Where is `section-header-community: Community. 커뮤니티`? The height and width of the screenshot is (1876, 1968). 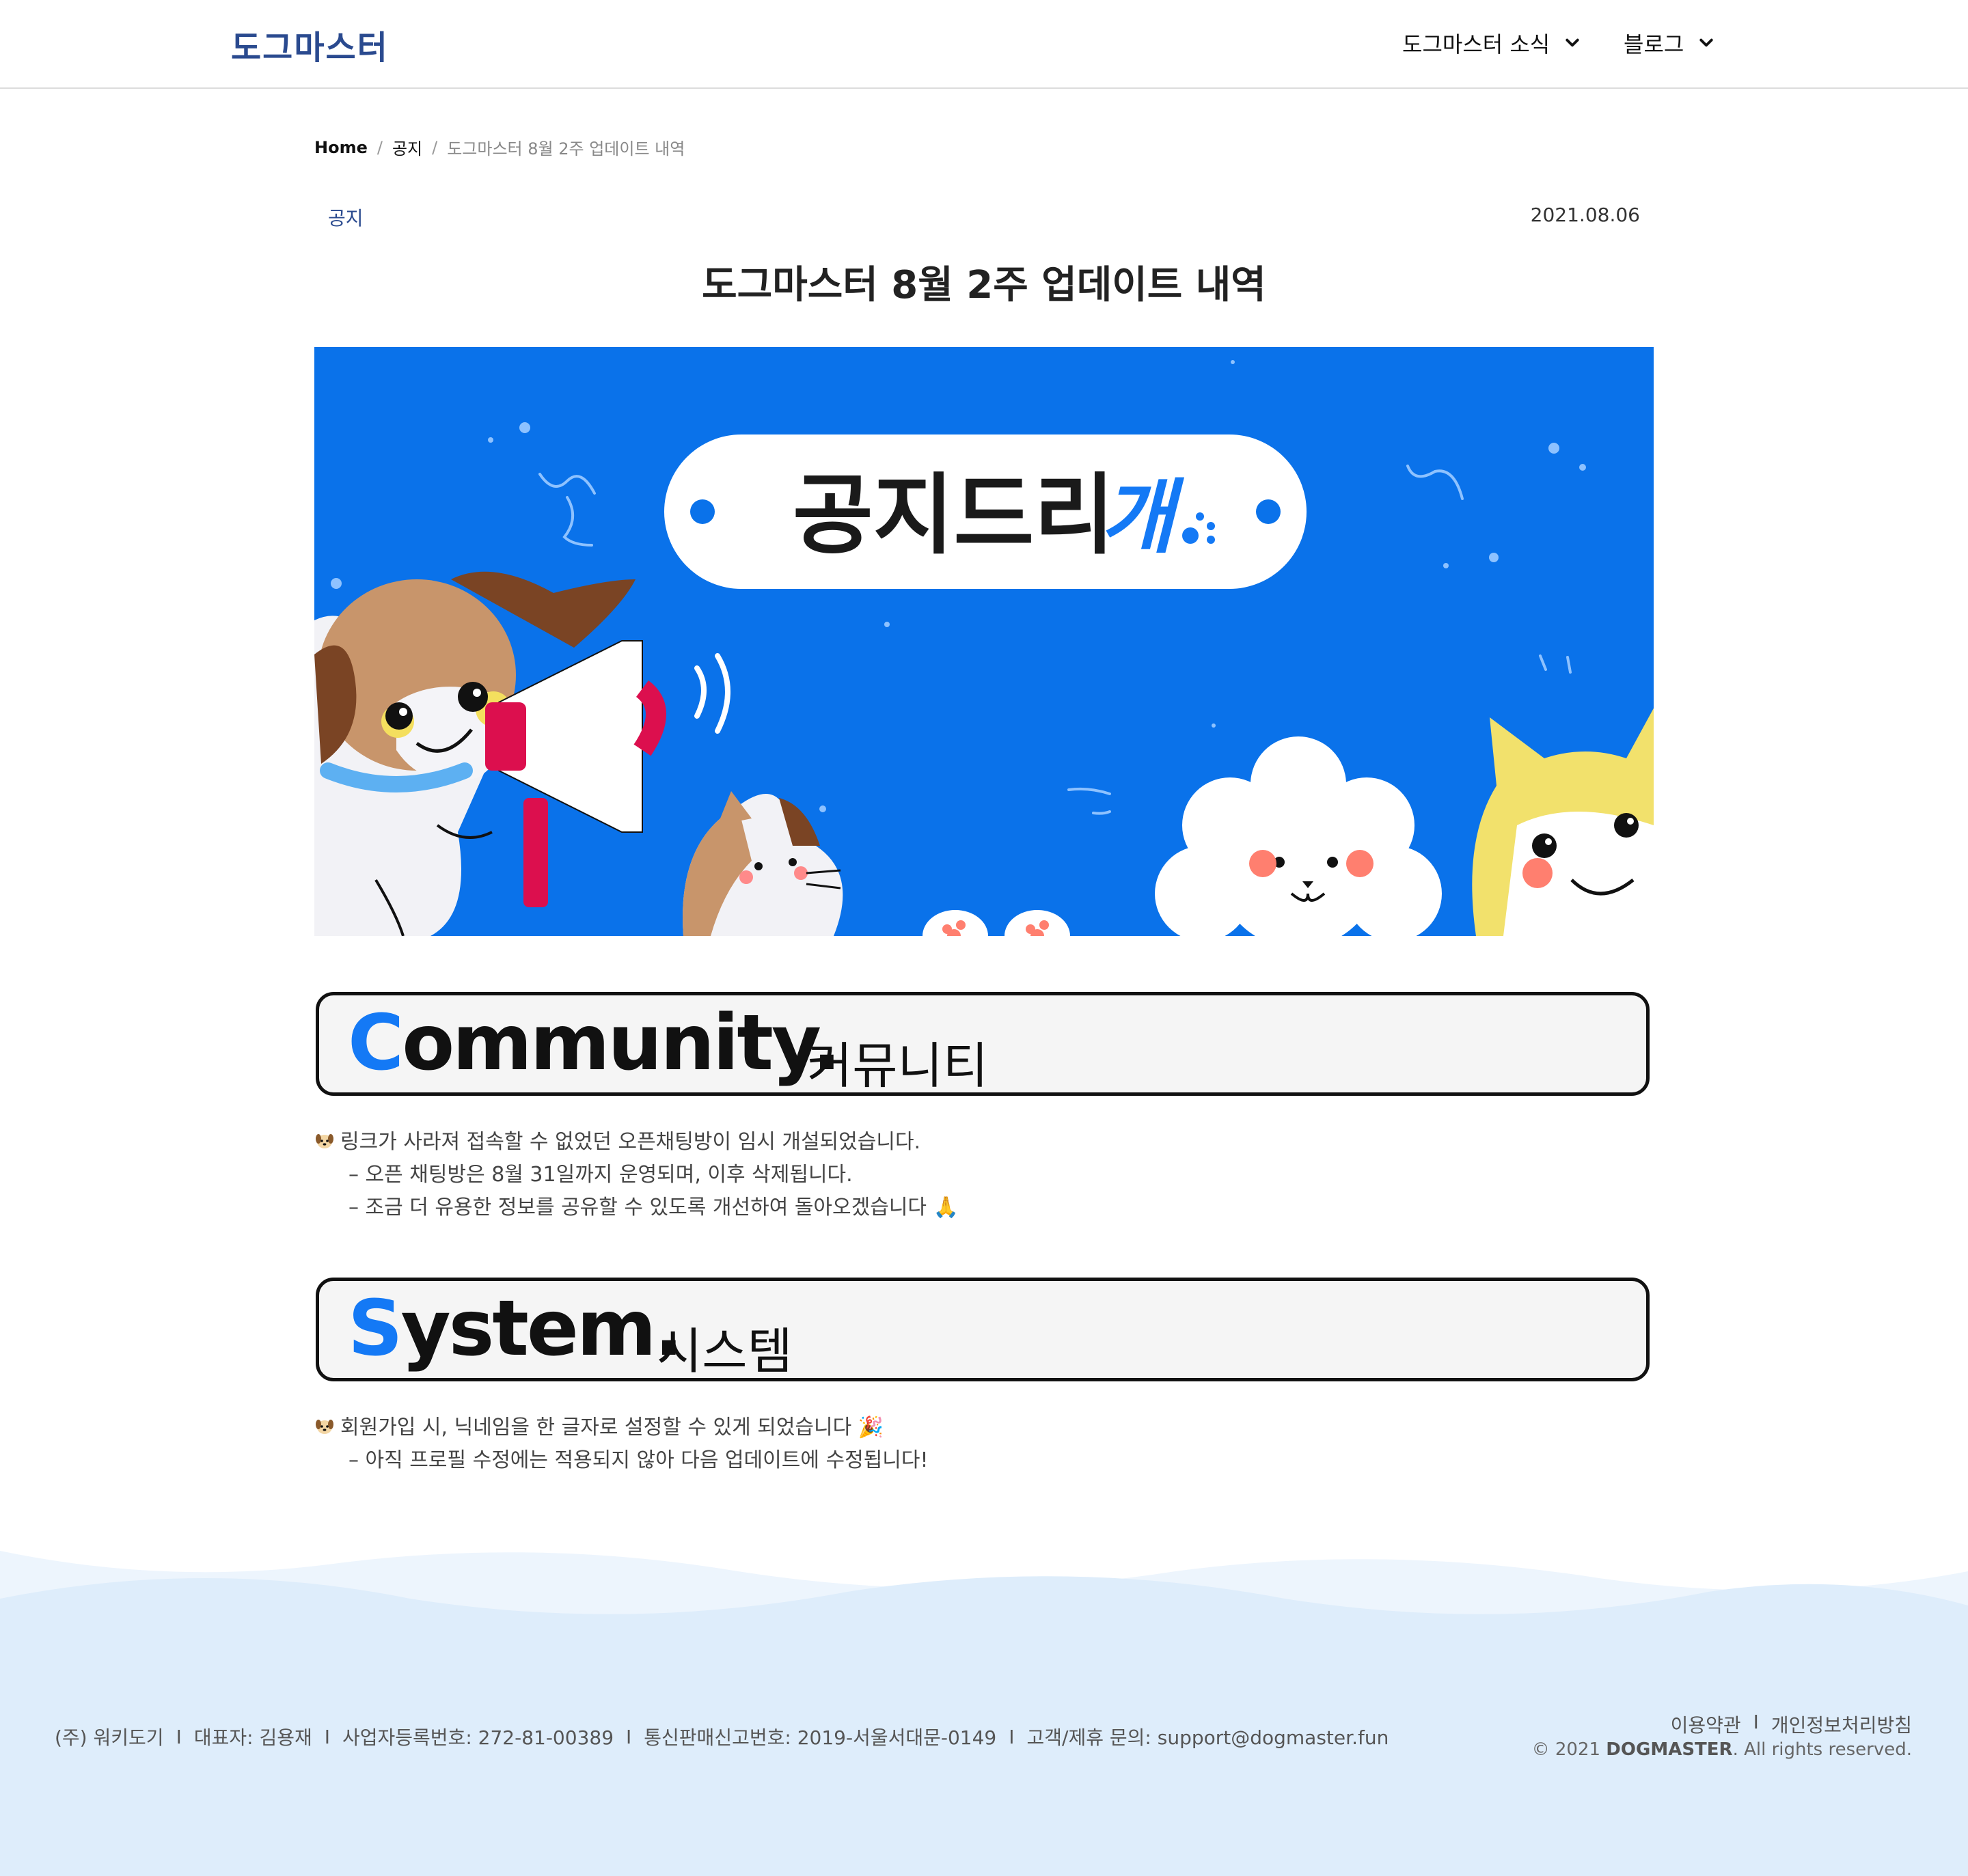 section-header-community: Community. 커뮤니티 is located at coordinates (983, 1044).